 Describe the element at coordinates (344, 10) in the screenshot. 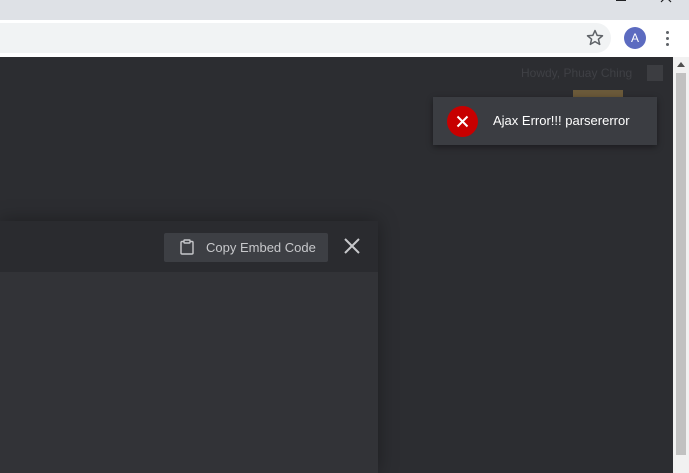

I see `browser-title-bar` at that location.